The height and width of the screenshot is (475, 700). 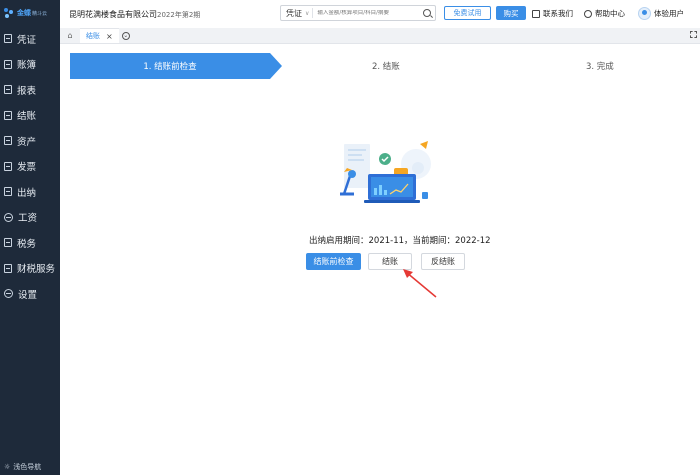 I want to click on chevron-down-icon: ∨, so click(x=307, y=13).